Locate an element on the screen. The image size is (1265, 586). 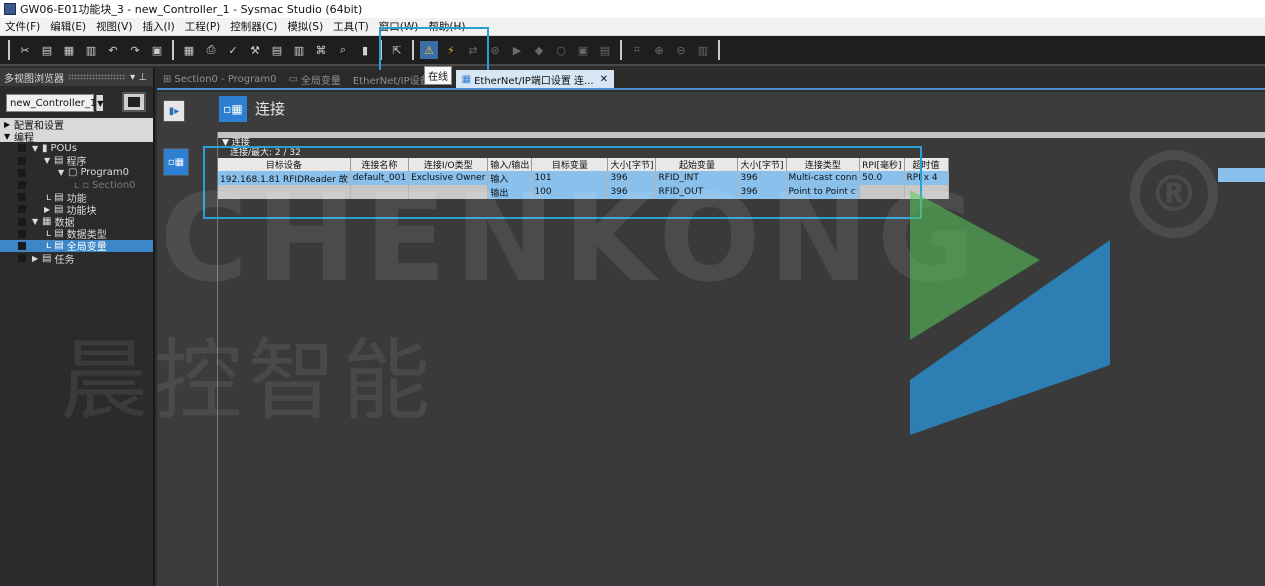
tree-item-programming: ▼ 编程 is located at coordinates (76, 137).